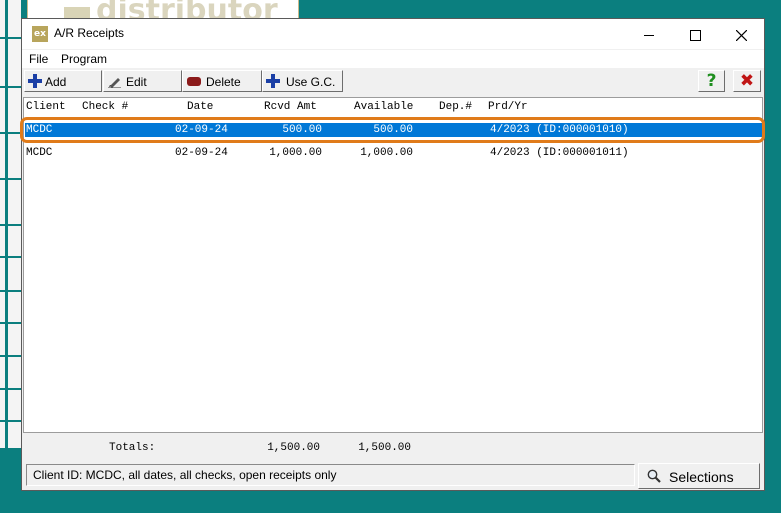  What do you see at coordinates (393, 82) in the screenshot?
I see `toolbar: Add Edit Delete Use G.C. ? ✖` at bounding box center [393, 82].